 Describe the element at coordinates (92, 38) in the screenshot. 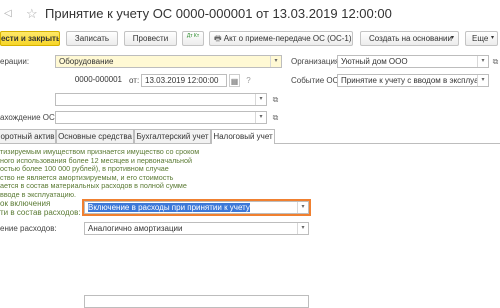

I see `save-button: Записать` at that location.